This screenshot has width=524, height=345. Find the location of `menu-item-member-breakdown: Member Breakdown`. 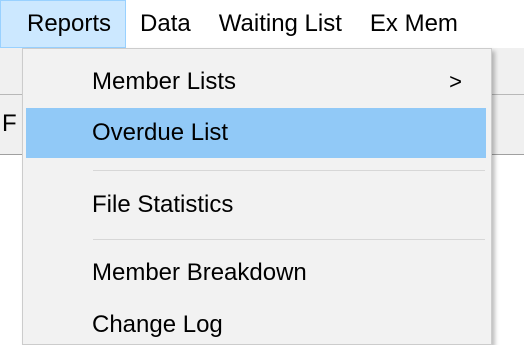

menu-item-member-breakdown: Member Breakdown is located at coordinates (256, 273).